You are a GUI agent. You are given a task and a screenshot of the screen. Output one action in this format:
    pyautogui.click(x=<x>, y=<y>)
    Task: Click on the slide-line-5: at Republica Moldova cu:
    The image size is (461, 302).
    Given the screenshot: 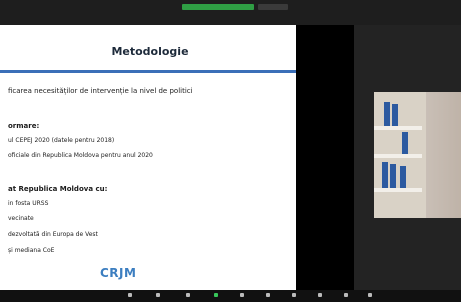 What is the action you would take?
    pyautogui.click(x=58, y=189)
    